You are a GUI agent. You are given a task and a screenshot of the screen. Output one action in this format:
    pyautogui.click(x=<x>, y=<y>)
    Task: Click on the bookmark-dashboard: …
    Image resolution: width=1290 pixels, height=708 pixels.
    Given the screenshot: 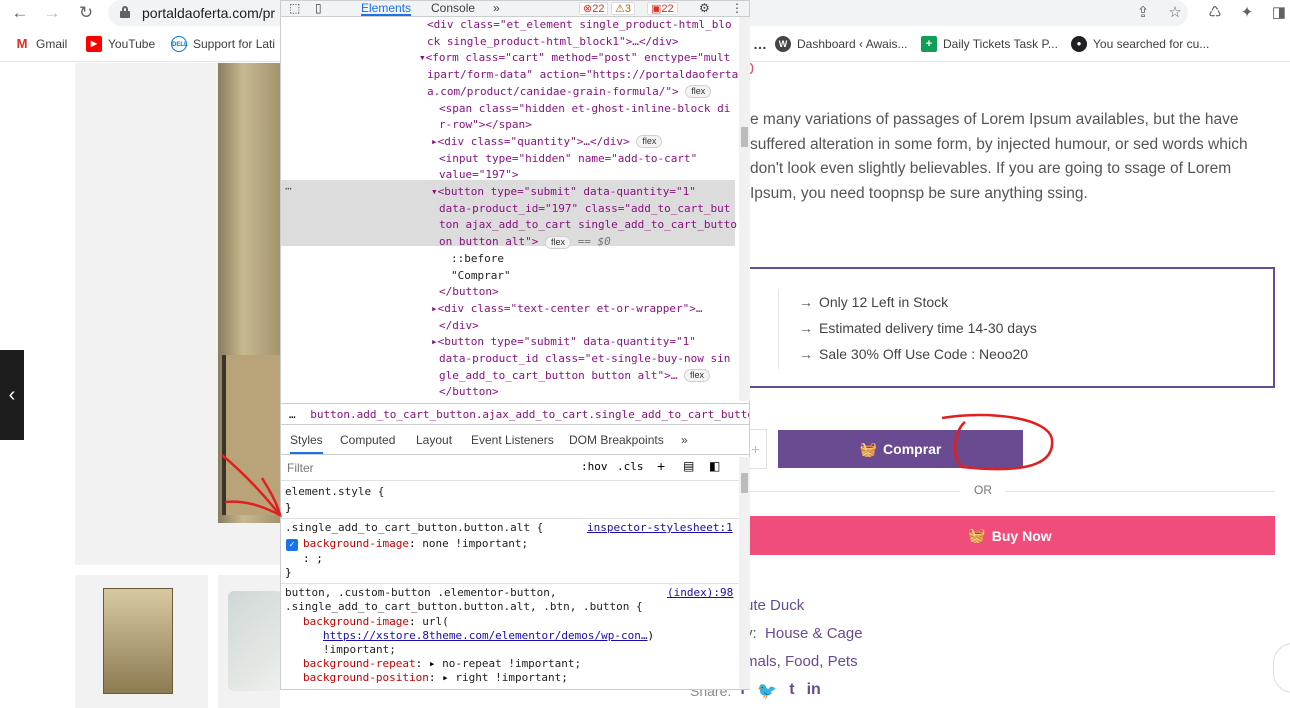 What is the action you would take?
    pyautogui.click(x=760, y=44)
    